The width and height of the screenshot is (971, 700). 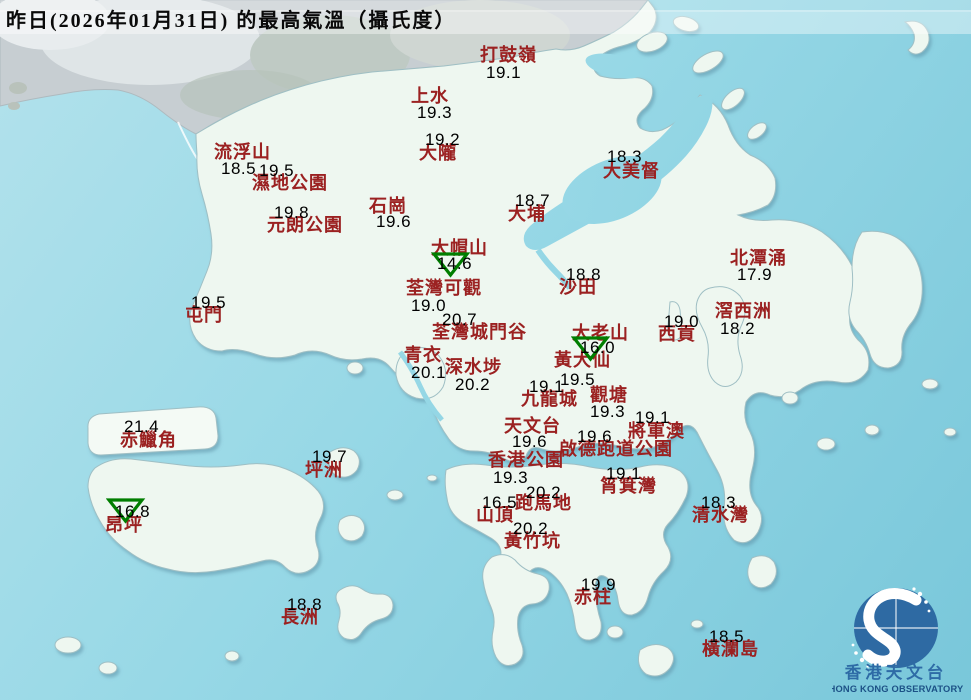 I want to click on station-temp-value: 19.7, so click(x=330, y=456).